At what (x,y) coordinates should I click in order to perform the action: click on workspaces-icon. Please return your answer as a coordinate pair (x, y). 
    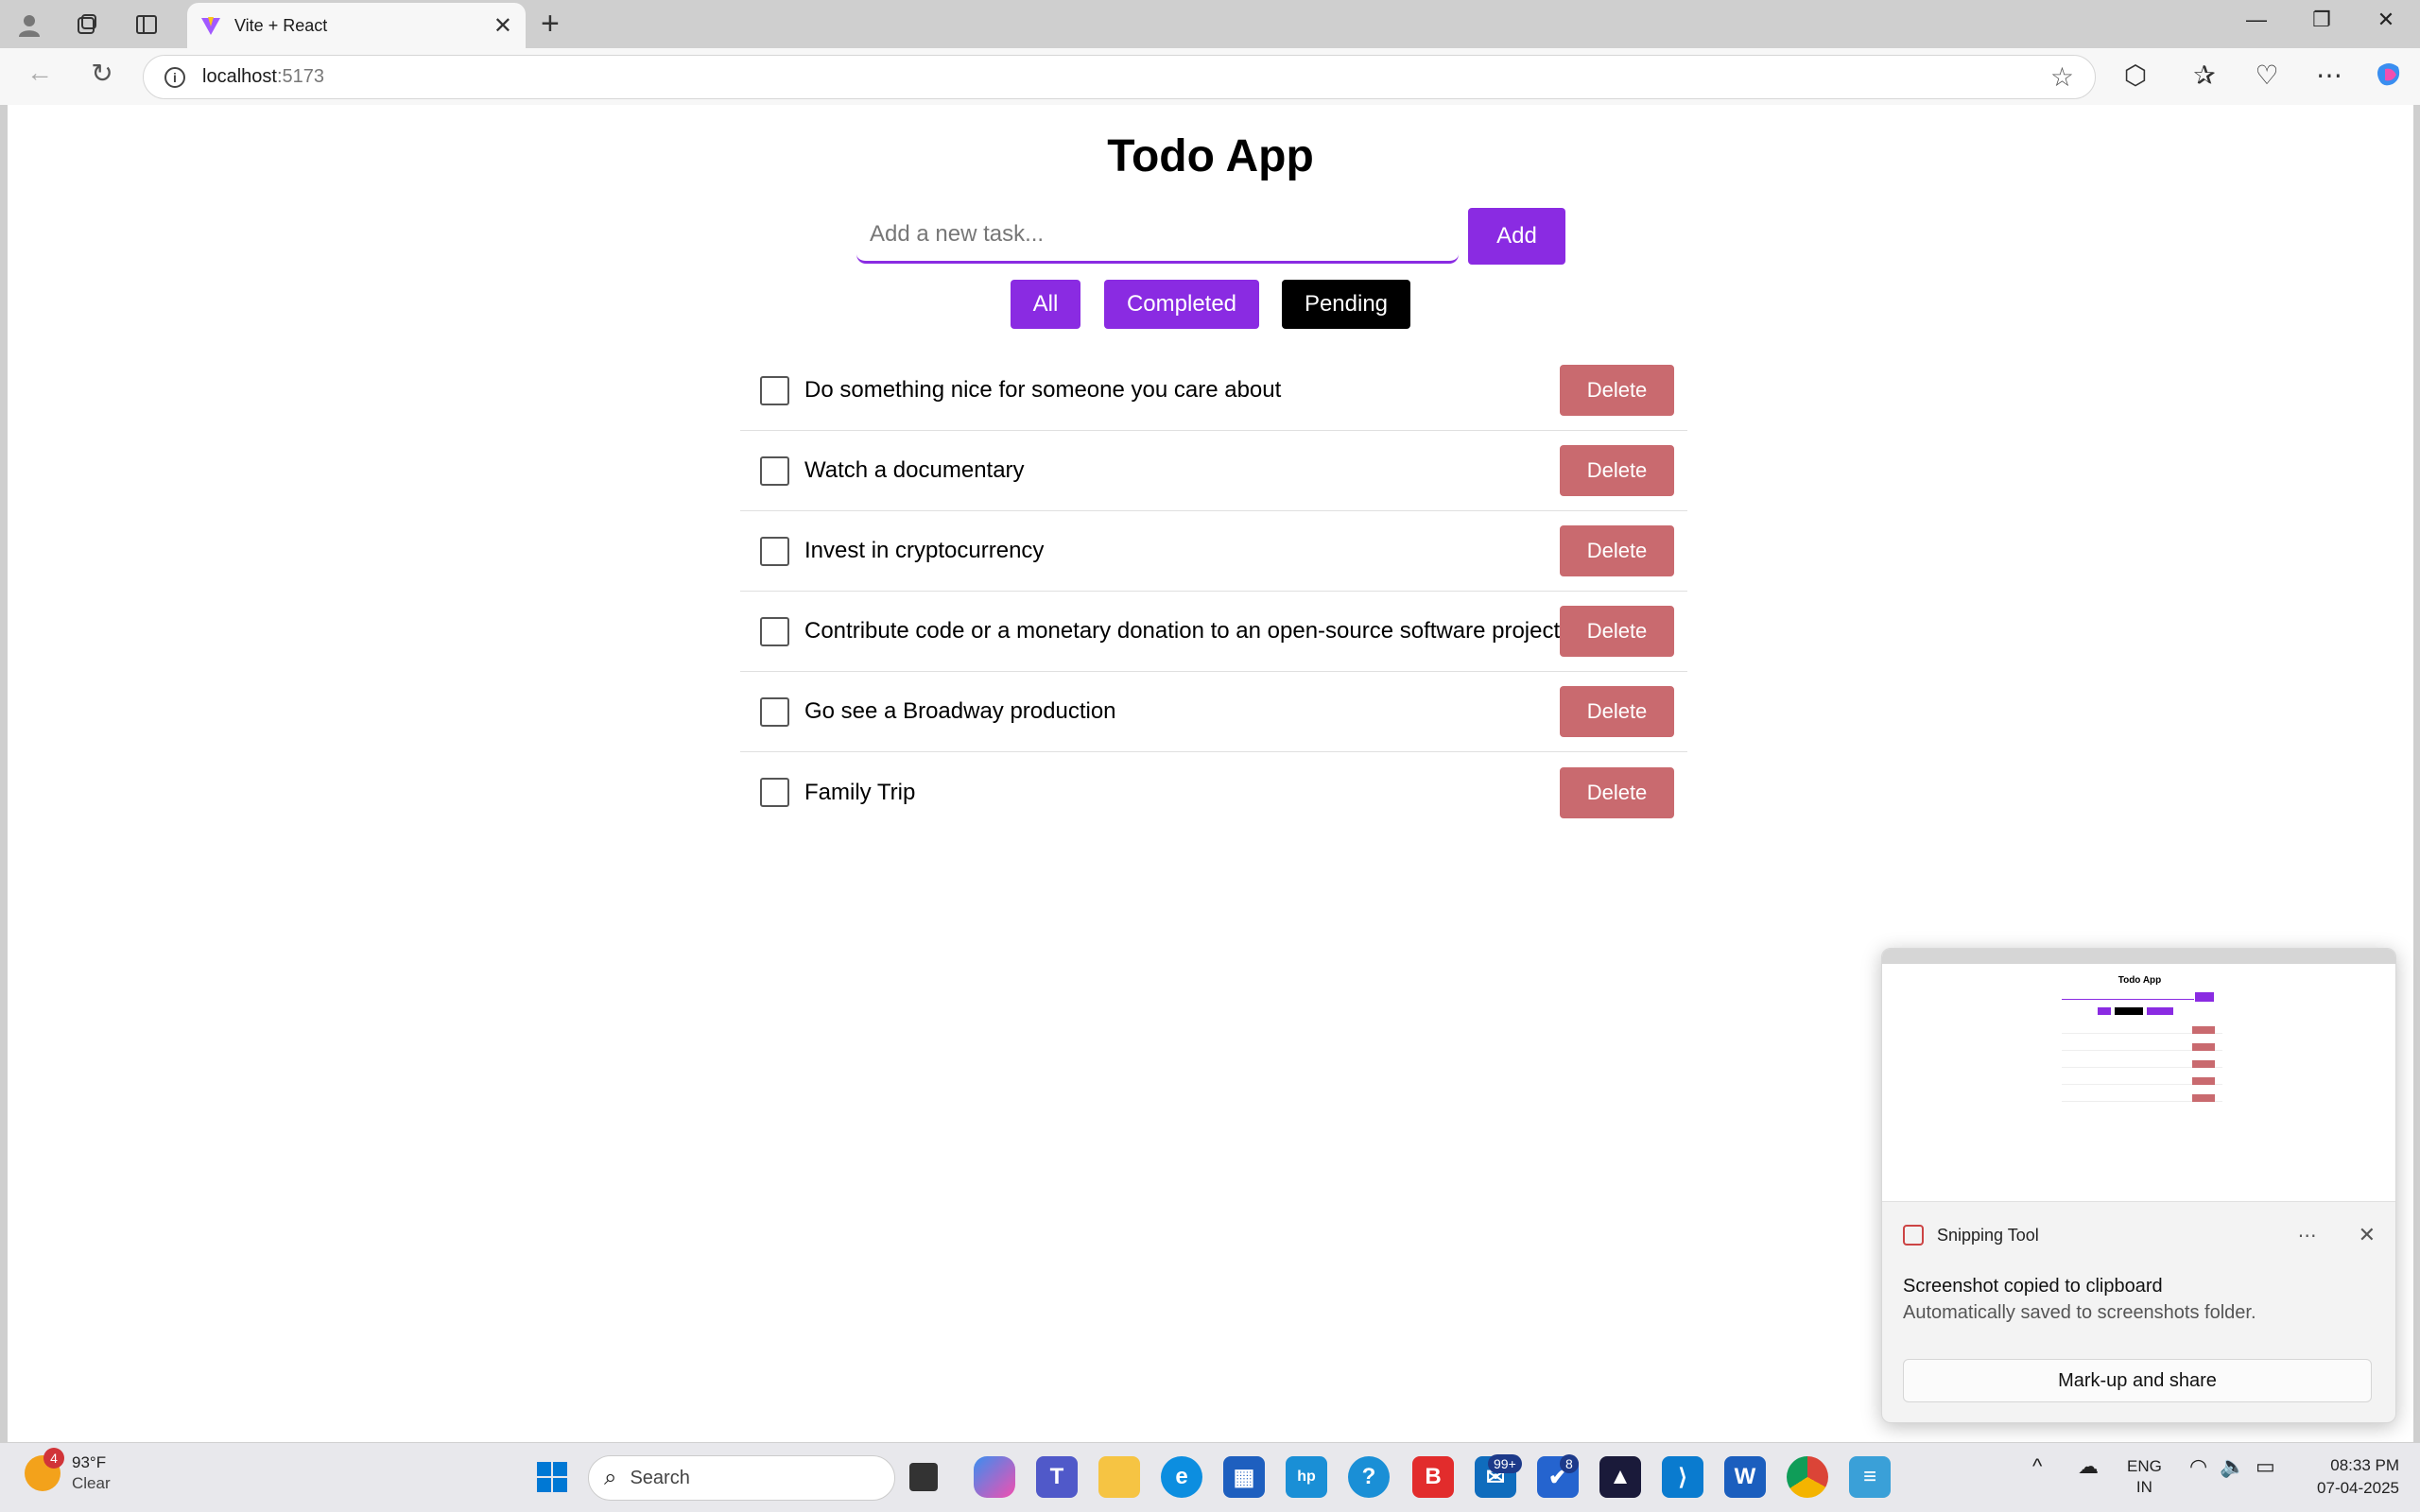
    Looking at the image, I should click on (87, 25).